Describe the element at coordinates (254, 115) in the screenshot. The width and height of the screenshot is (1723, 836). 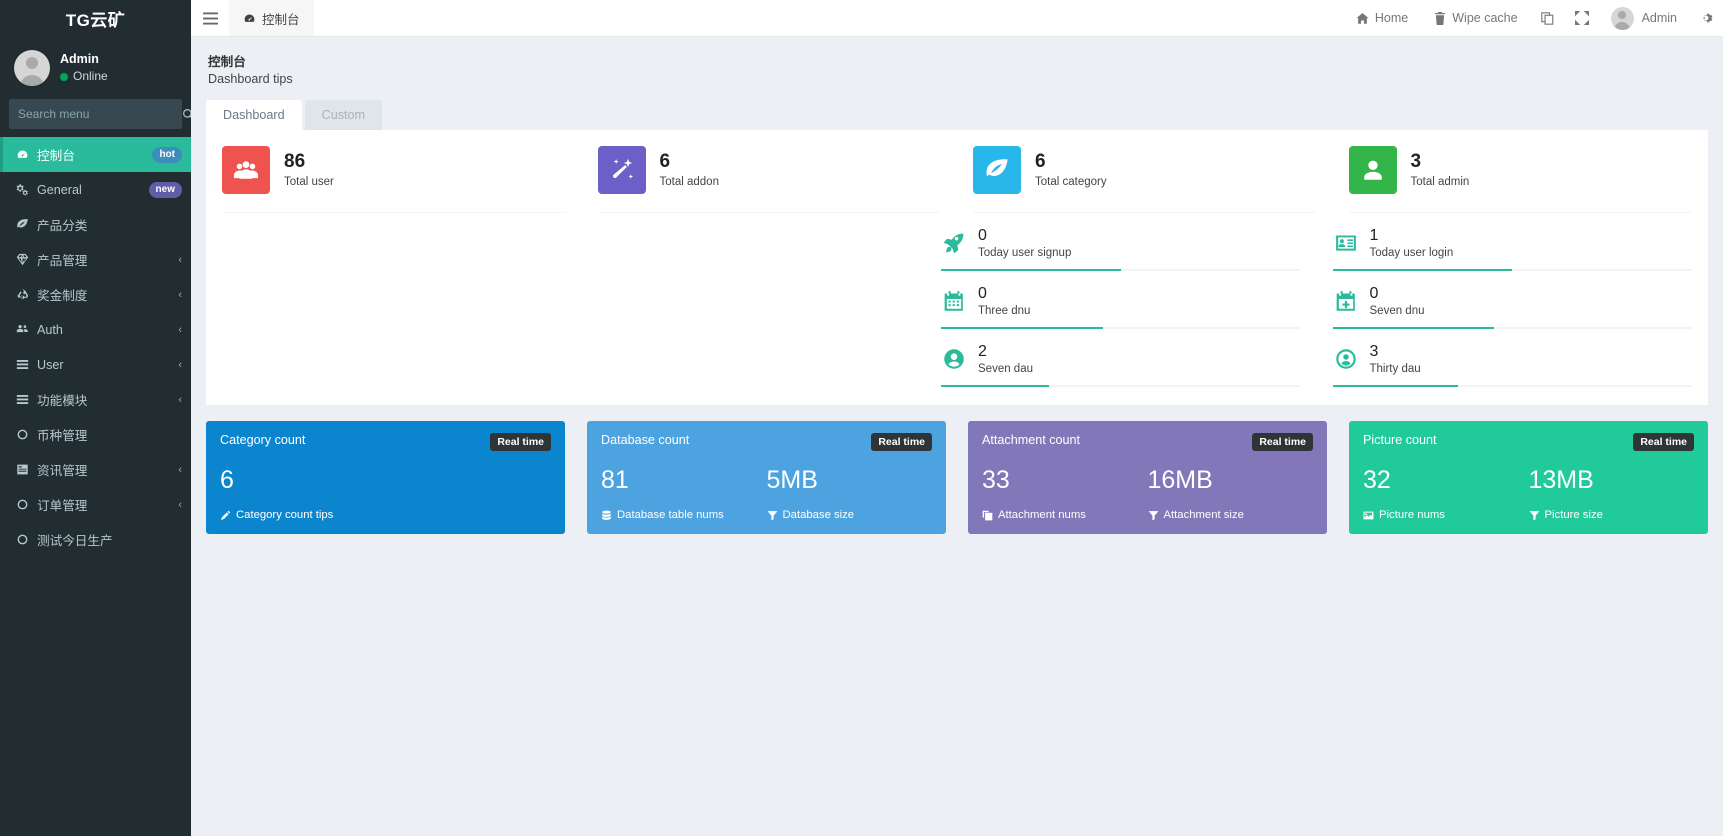
I see `tab-dashboard: Dashboard` at that location.